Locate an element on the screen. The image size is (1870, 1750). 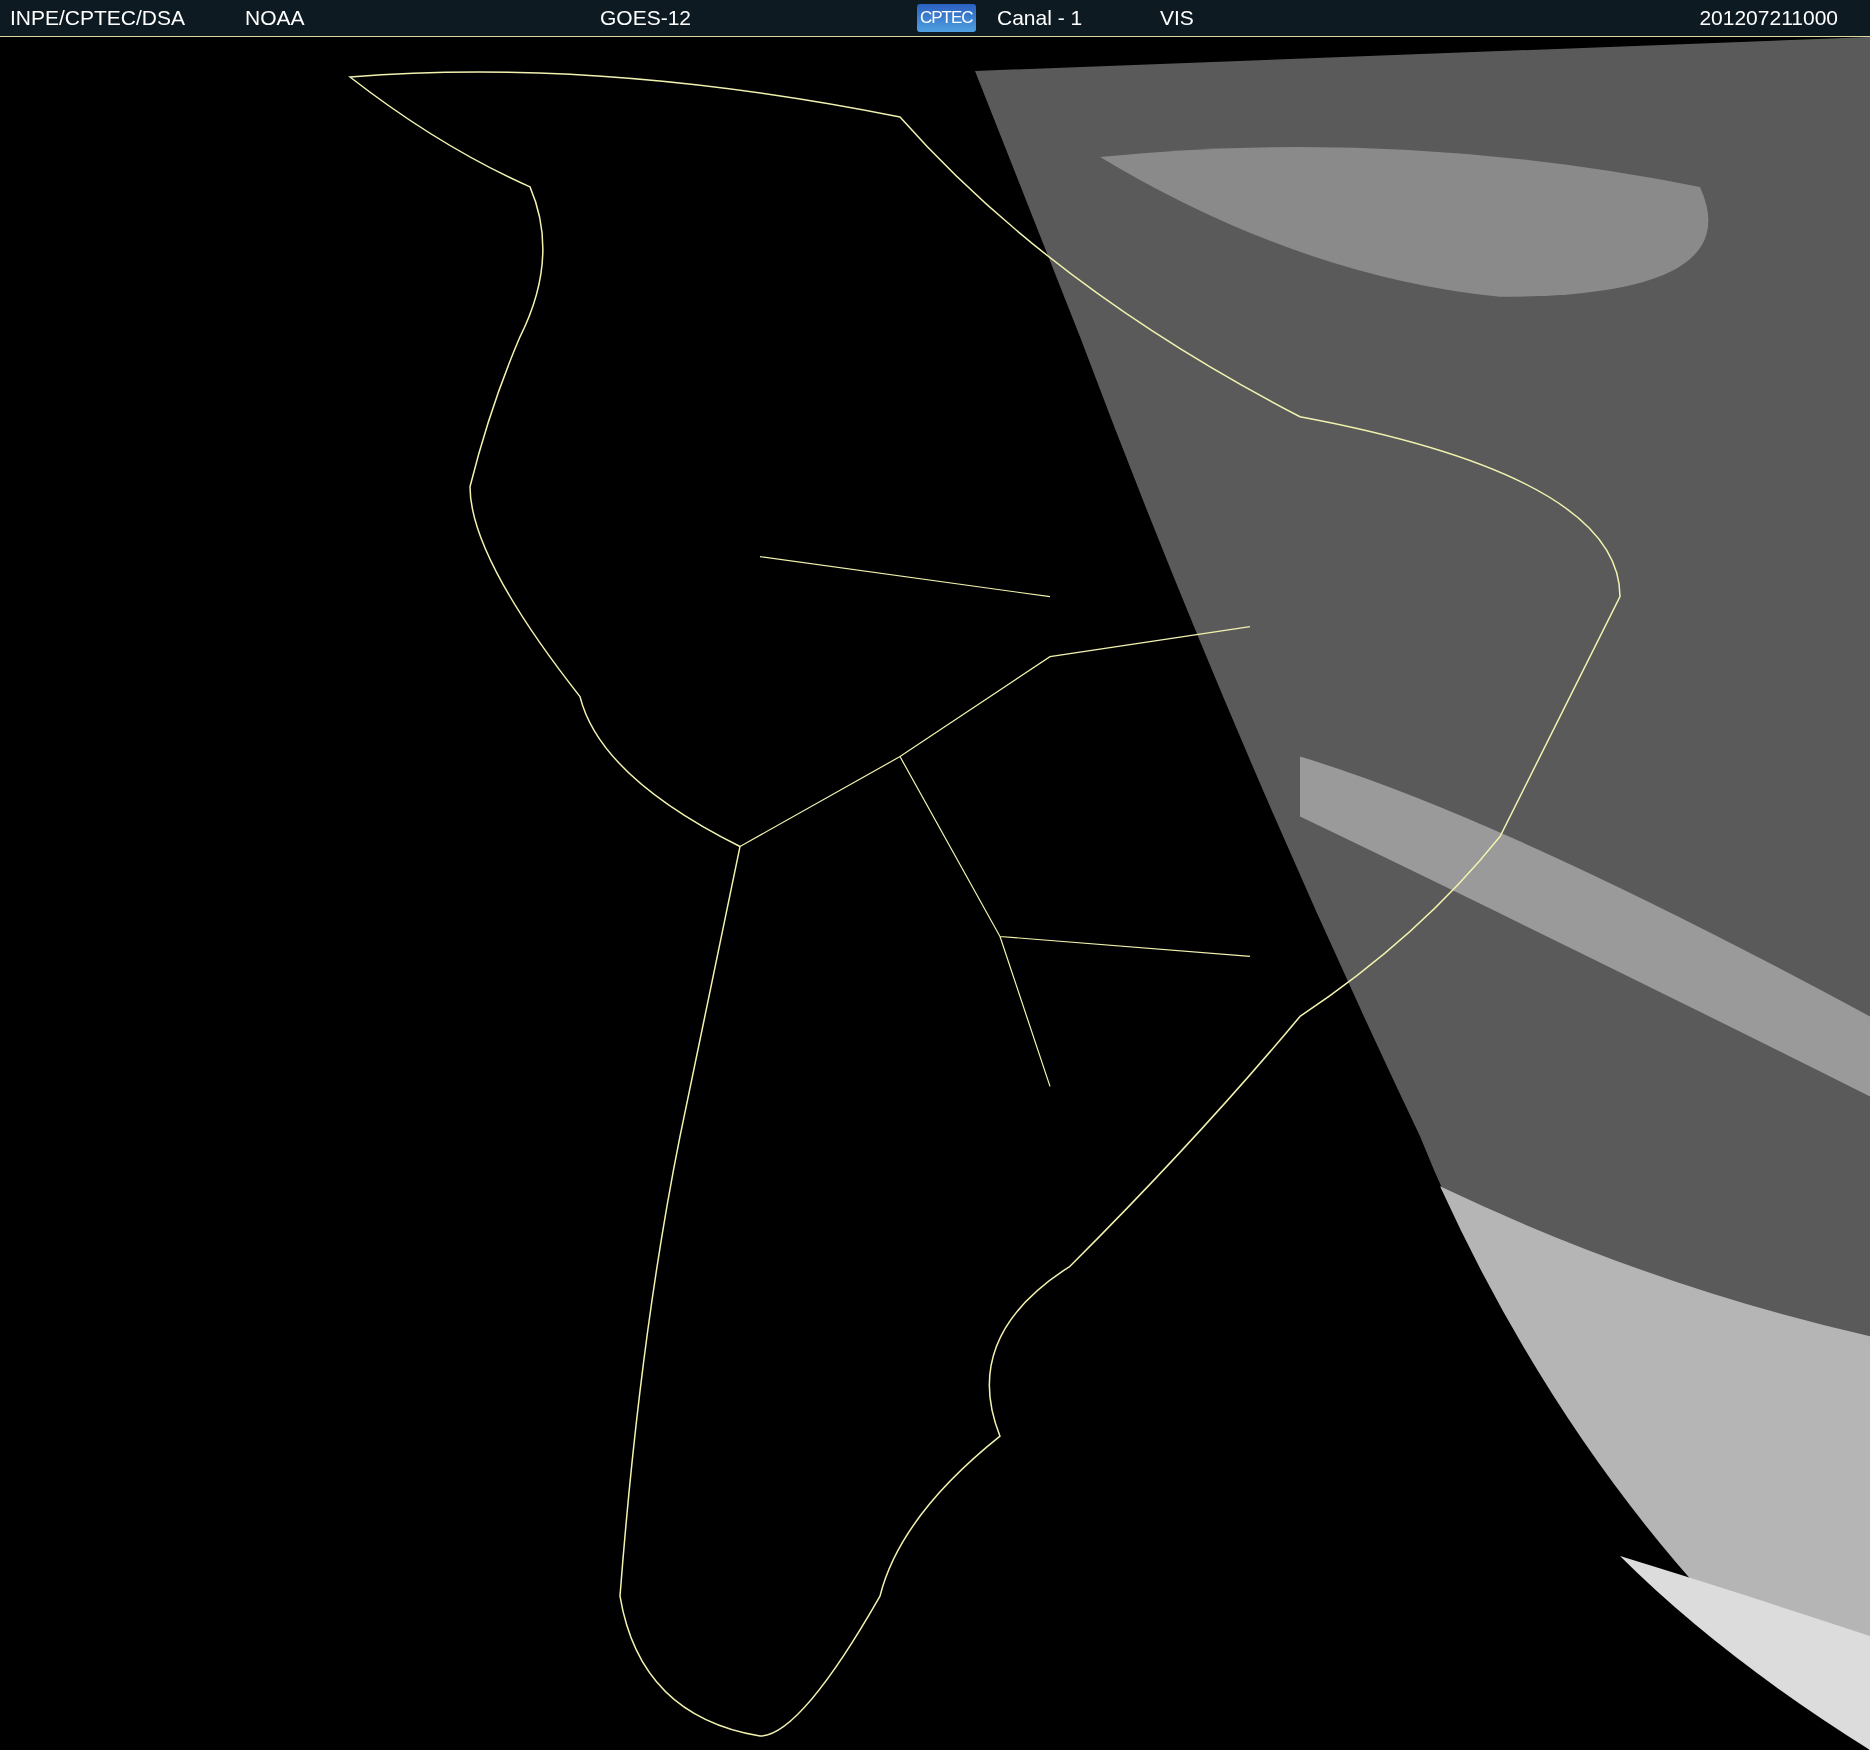
header-label: GOES-12 is located at coordinates (646, 18).